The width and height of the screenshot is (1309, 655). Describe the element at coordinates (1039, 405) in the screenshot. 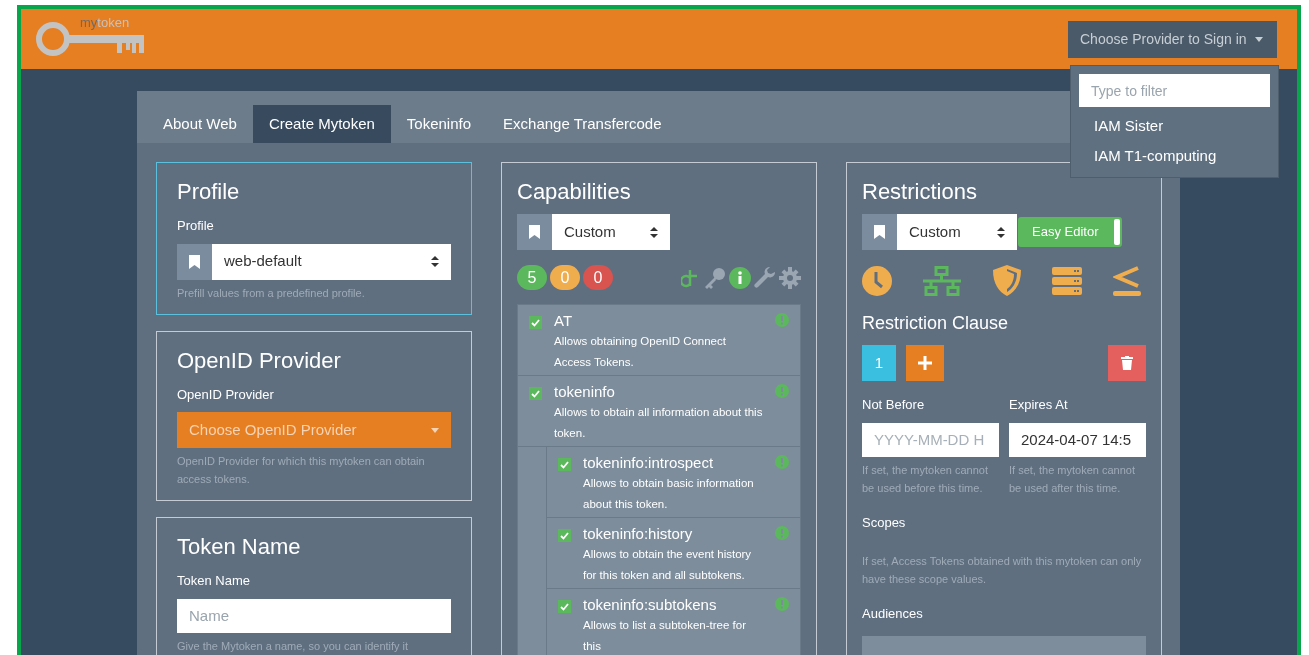

I see `field-label: Expires At` at that location.